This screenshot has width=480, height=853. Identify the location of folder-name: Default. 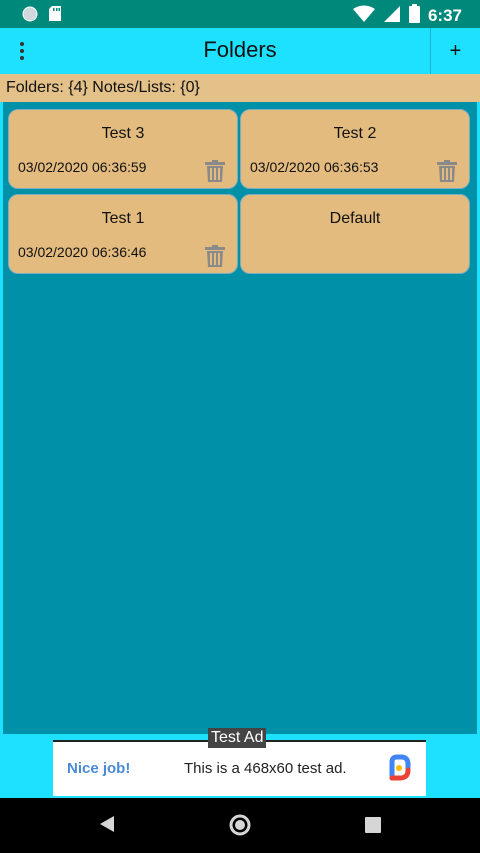
(355, 218).